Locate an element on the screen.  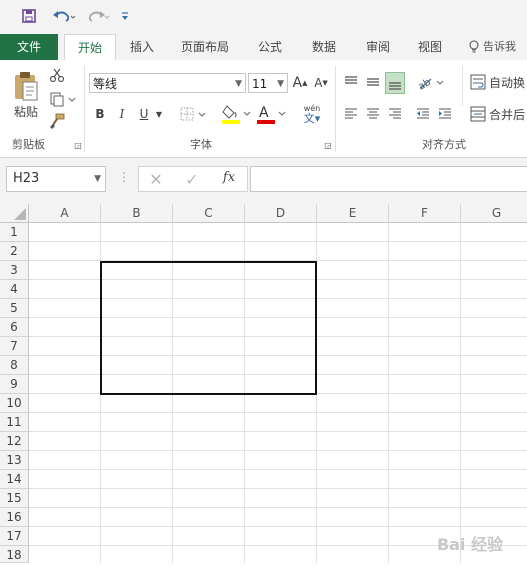
align-left-icon is located at coordinates (351, 114).